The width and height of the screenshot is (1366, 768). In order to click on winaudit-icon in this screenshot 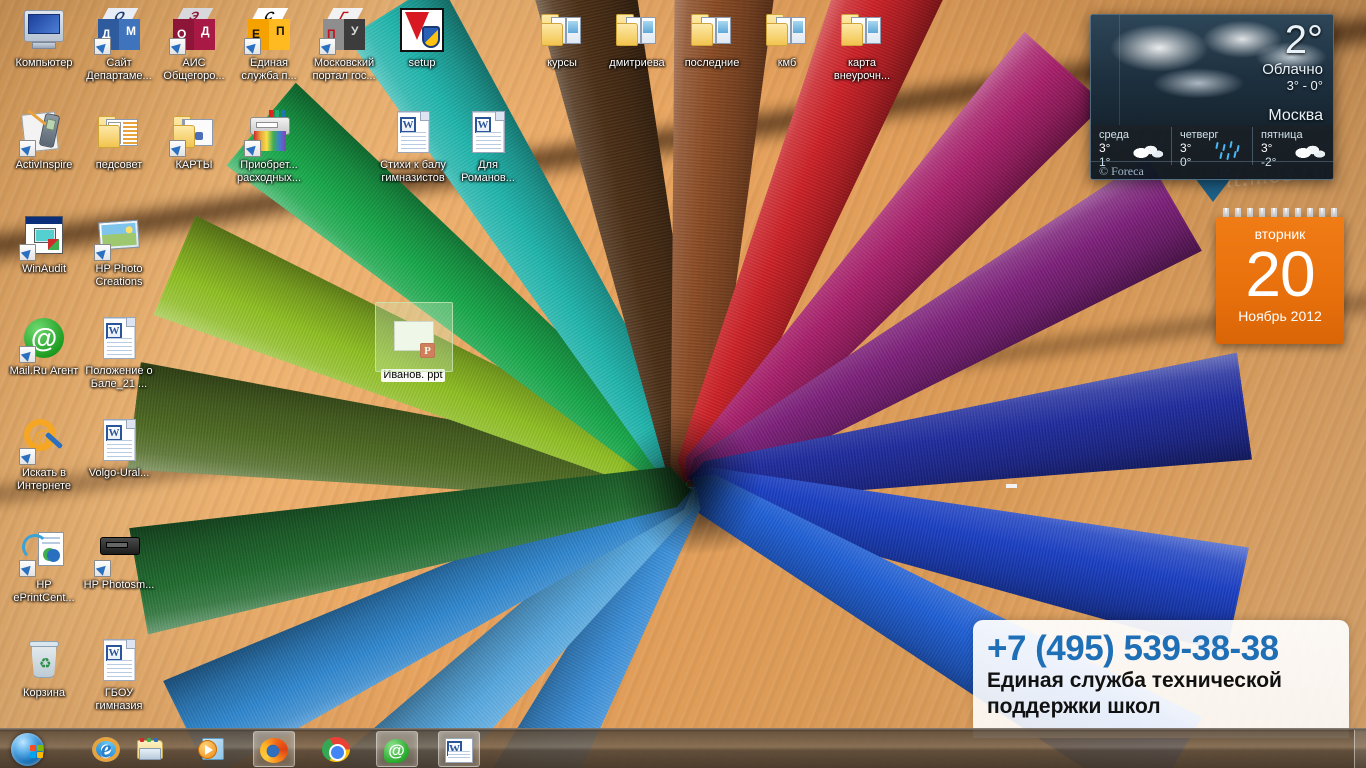, I will do `click(43, 236)`.